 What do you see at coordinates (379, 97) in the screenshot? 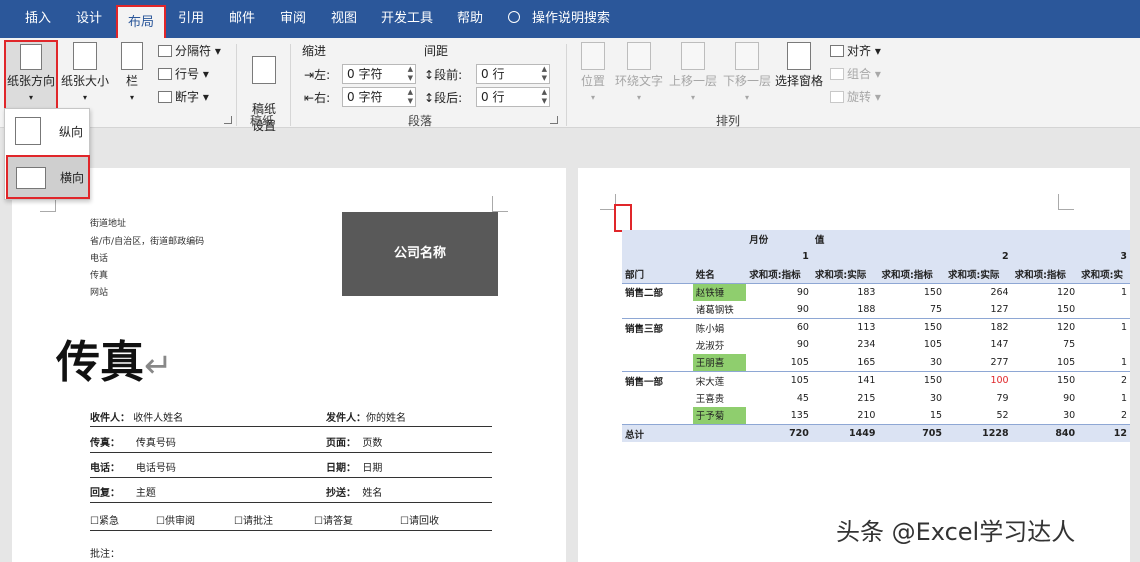
I see `indent-right-input: 0 字符 ▲ ▼` at bounding box center [379, 97].